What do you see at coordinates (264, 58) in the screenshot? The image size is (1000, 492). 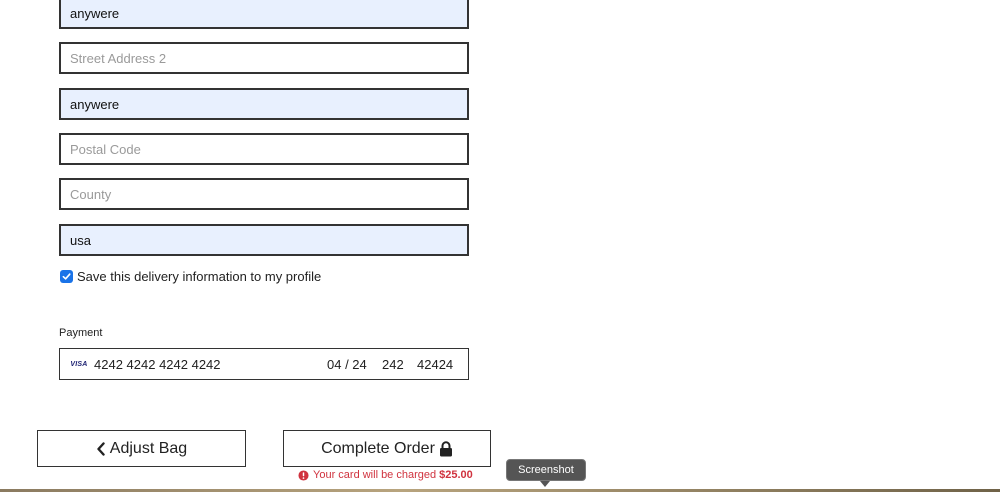 I see `street-address-2-field: Street Address 2` at bounding box center [264, 58].